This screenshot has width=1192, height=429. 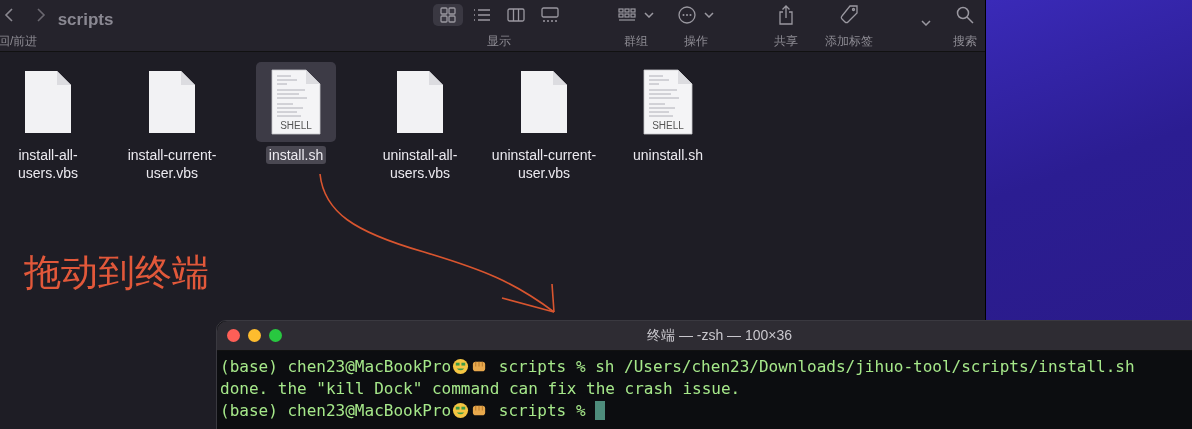 I want to click on file-name: uninstall-all-users.vbs, so click(x=420, y=164).